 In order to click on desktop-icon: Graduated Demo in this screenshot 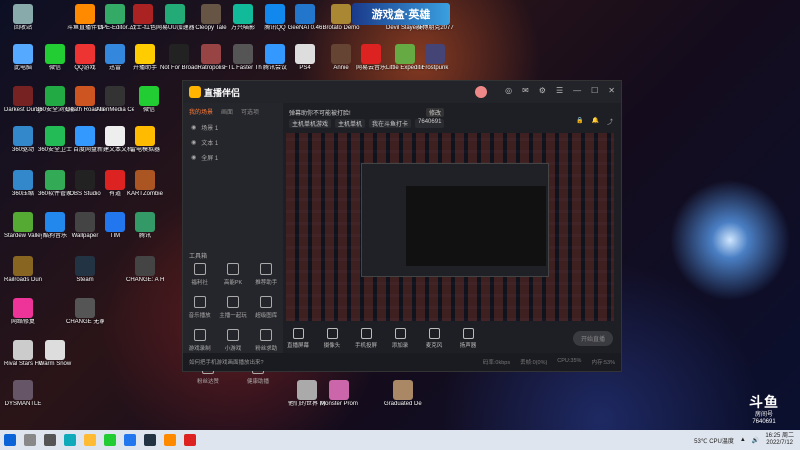, I will do `click(403, 394)`.